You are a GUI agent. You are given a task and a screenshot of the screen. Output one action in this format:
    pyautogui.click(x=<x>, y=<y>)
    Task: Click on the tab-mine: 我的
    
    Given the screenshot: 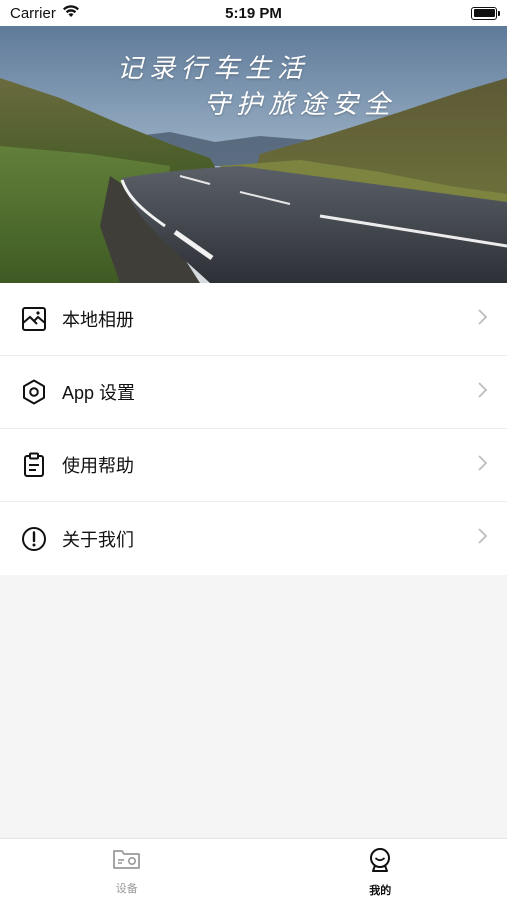 What is the action you would take?
    pyautogui.click(x=380, y=869)
    